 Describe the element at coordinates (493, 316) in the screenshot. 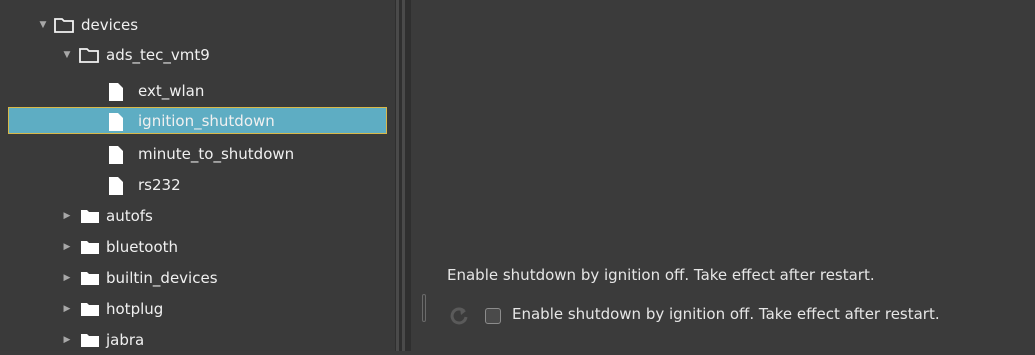

I see `ignition-shutdown-checkbox` at that location.